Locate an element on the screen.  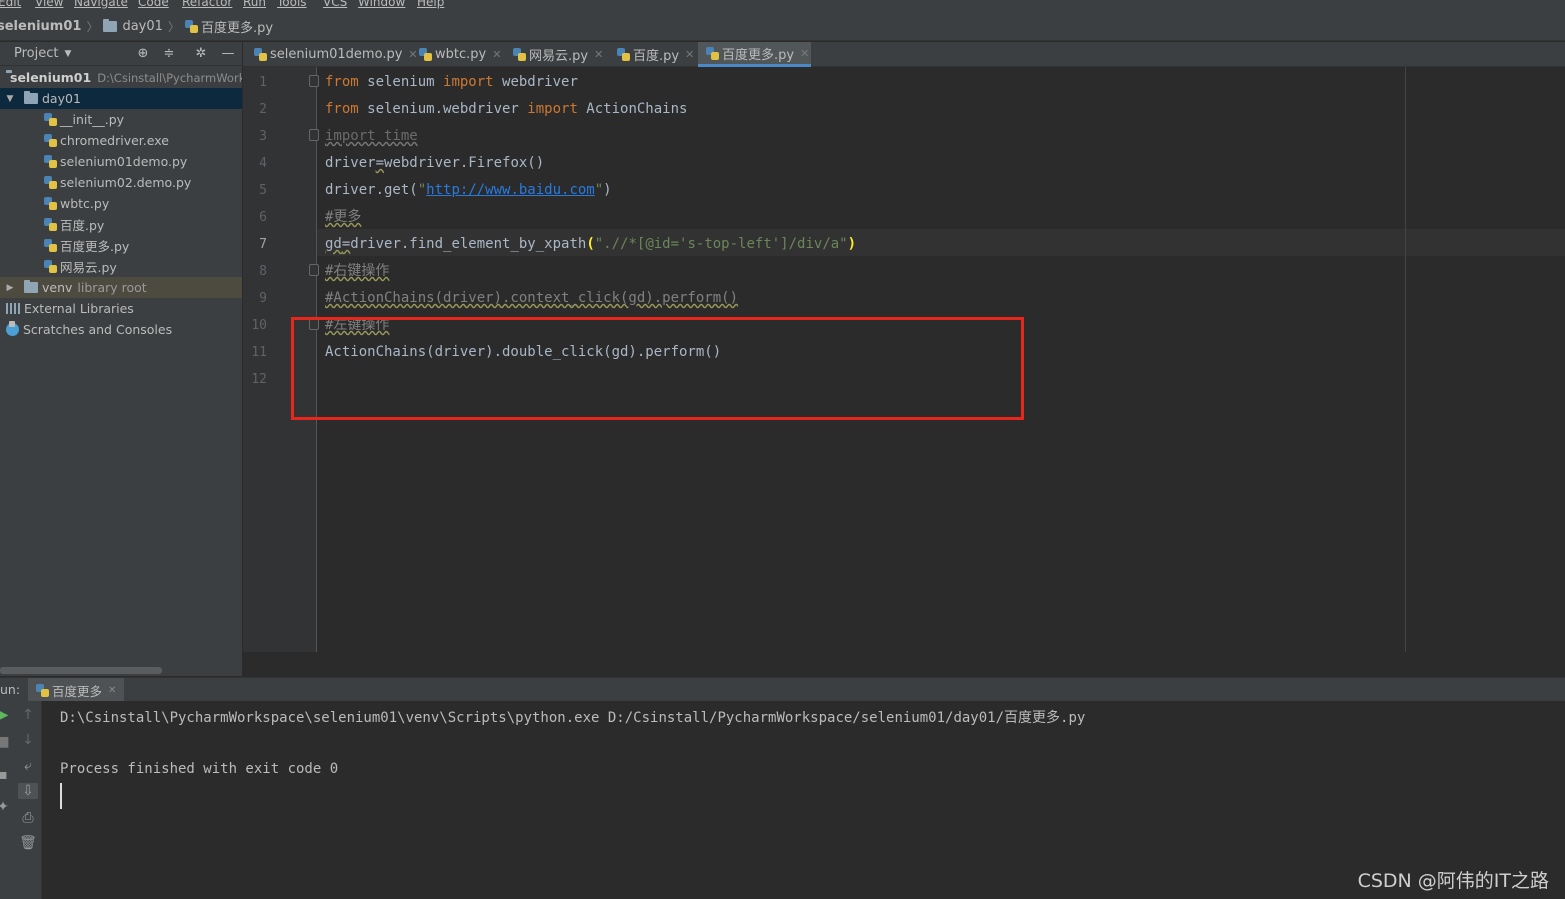
tree-file: 百度.py is located at coordinates (121, 224).